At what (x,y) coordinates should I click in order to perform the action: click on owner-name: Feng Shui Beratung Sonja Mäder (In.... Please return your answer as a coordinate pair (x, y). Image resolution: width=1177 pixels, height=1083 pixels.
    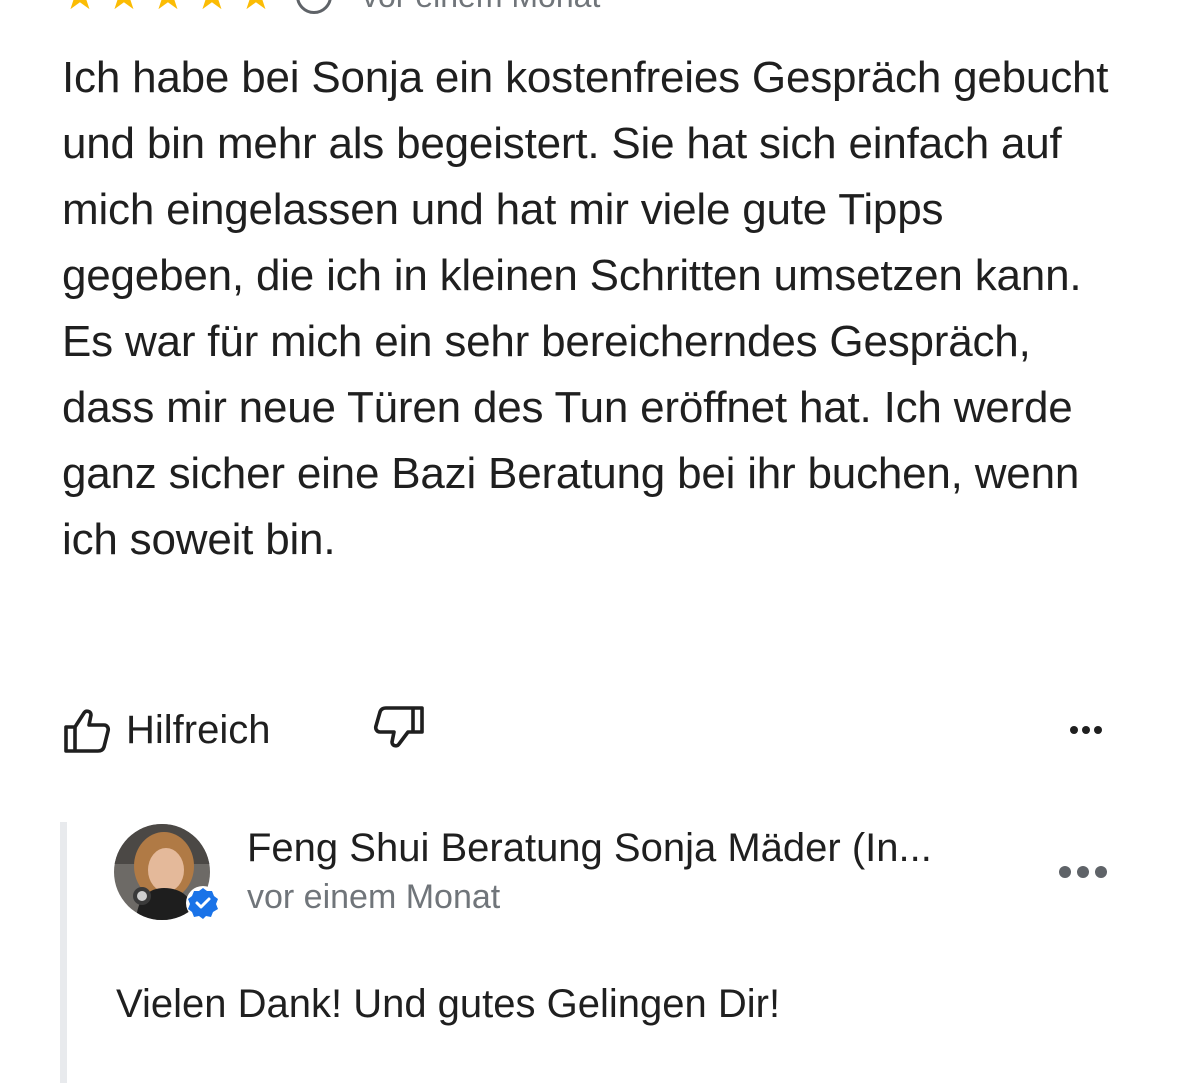
    Looking at the image, I should click on (589, 848).